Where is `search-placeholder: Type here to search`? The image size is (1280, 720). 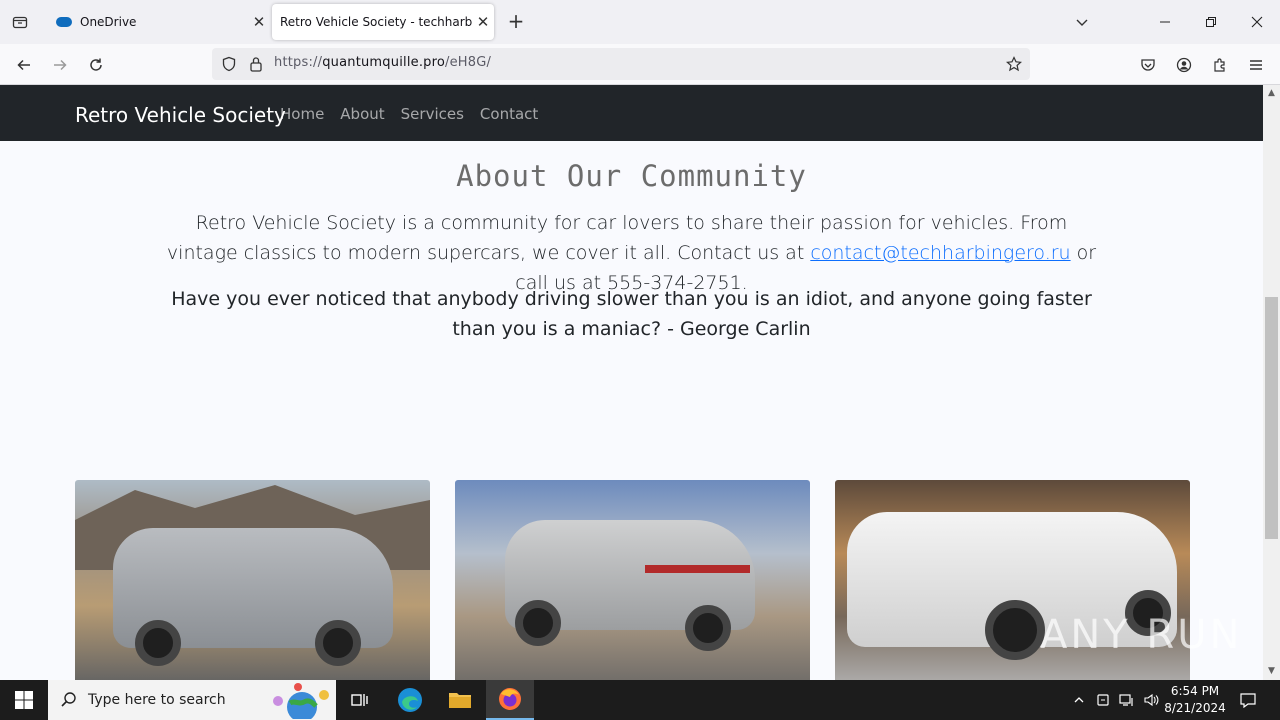 search-placeholder: Type here to search is located at coordinates (157, 700).